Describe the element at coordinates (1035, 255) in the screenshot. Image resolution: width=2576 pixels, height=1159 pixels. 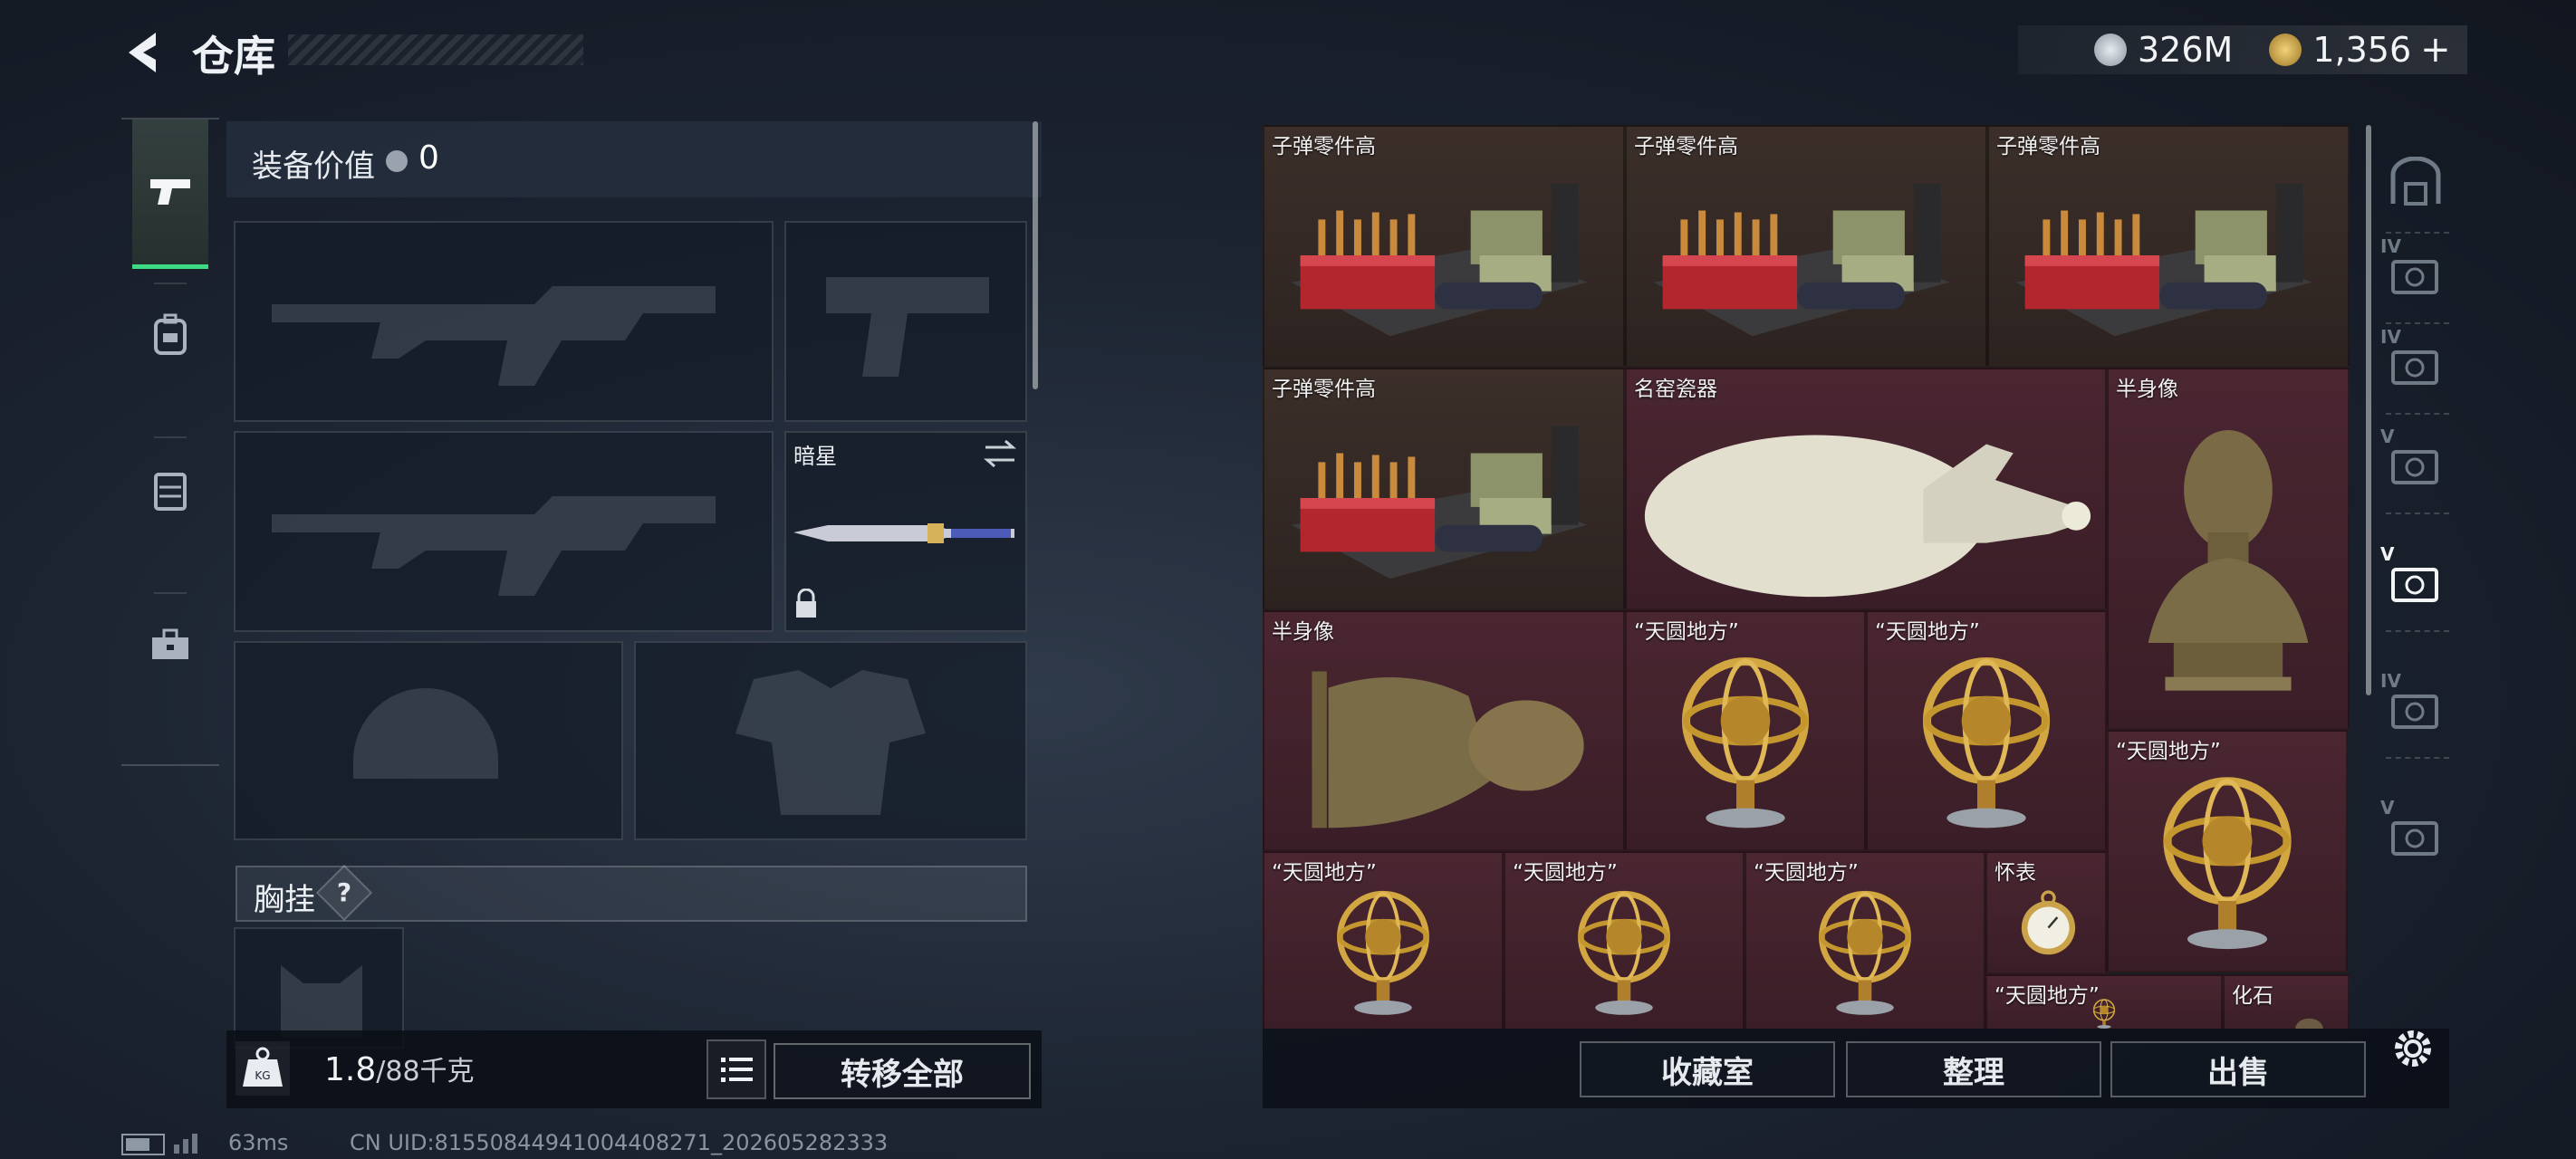
I see `equipment-scrollbar` at that location.